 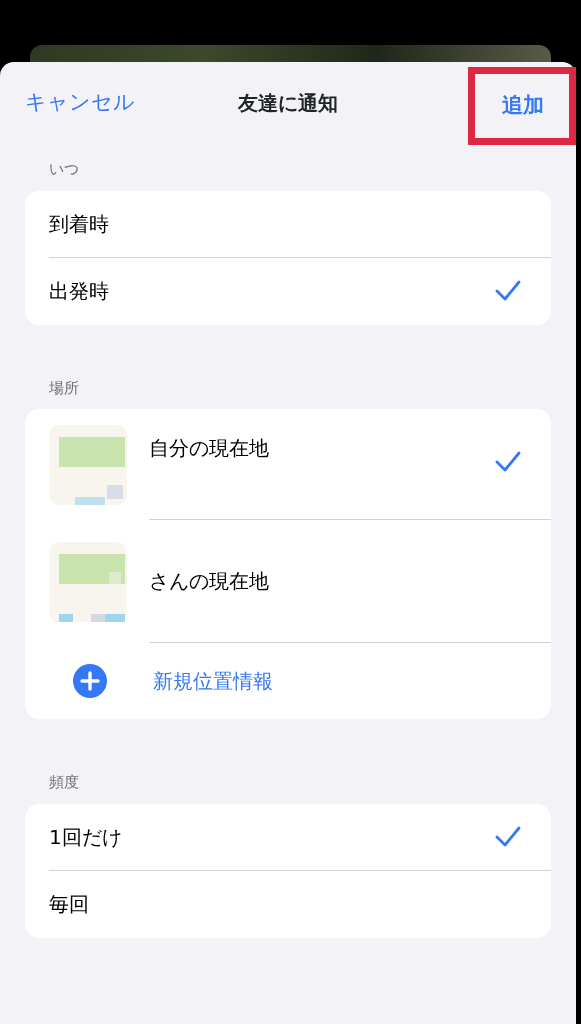 I want to click on option-label: 到着時, so click(x=79, y=224).